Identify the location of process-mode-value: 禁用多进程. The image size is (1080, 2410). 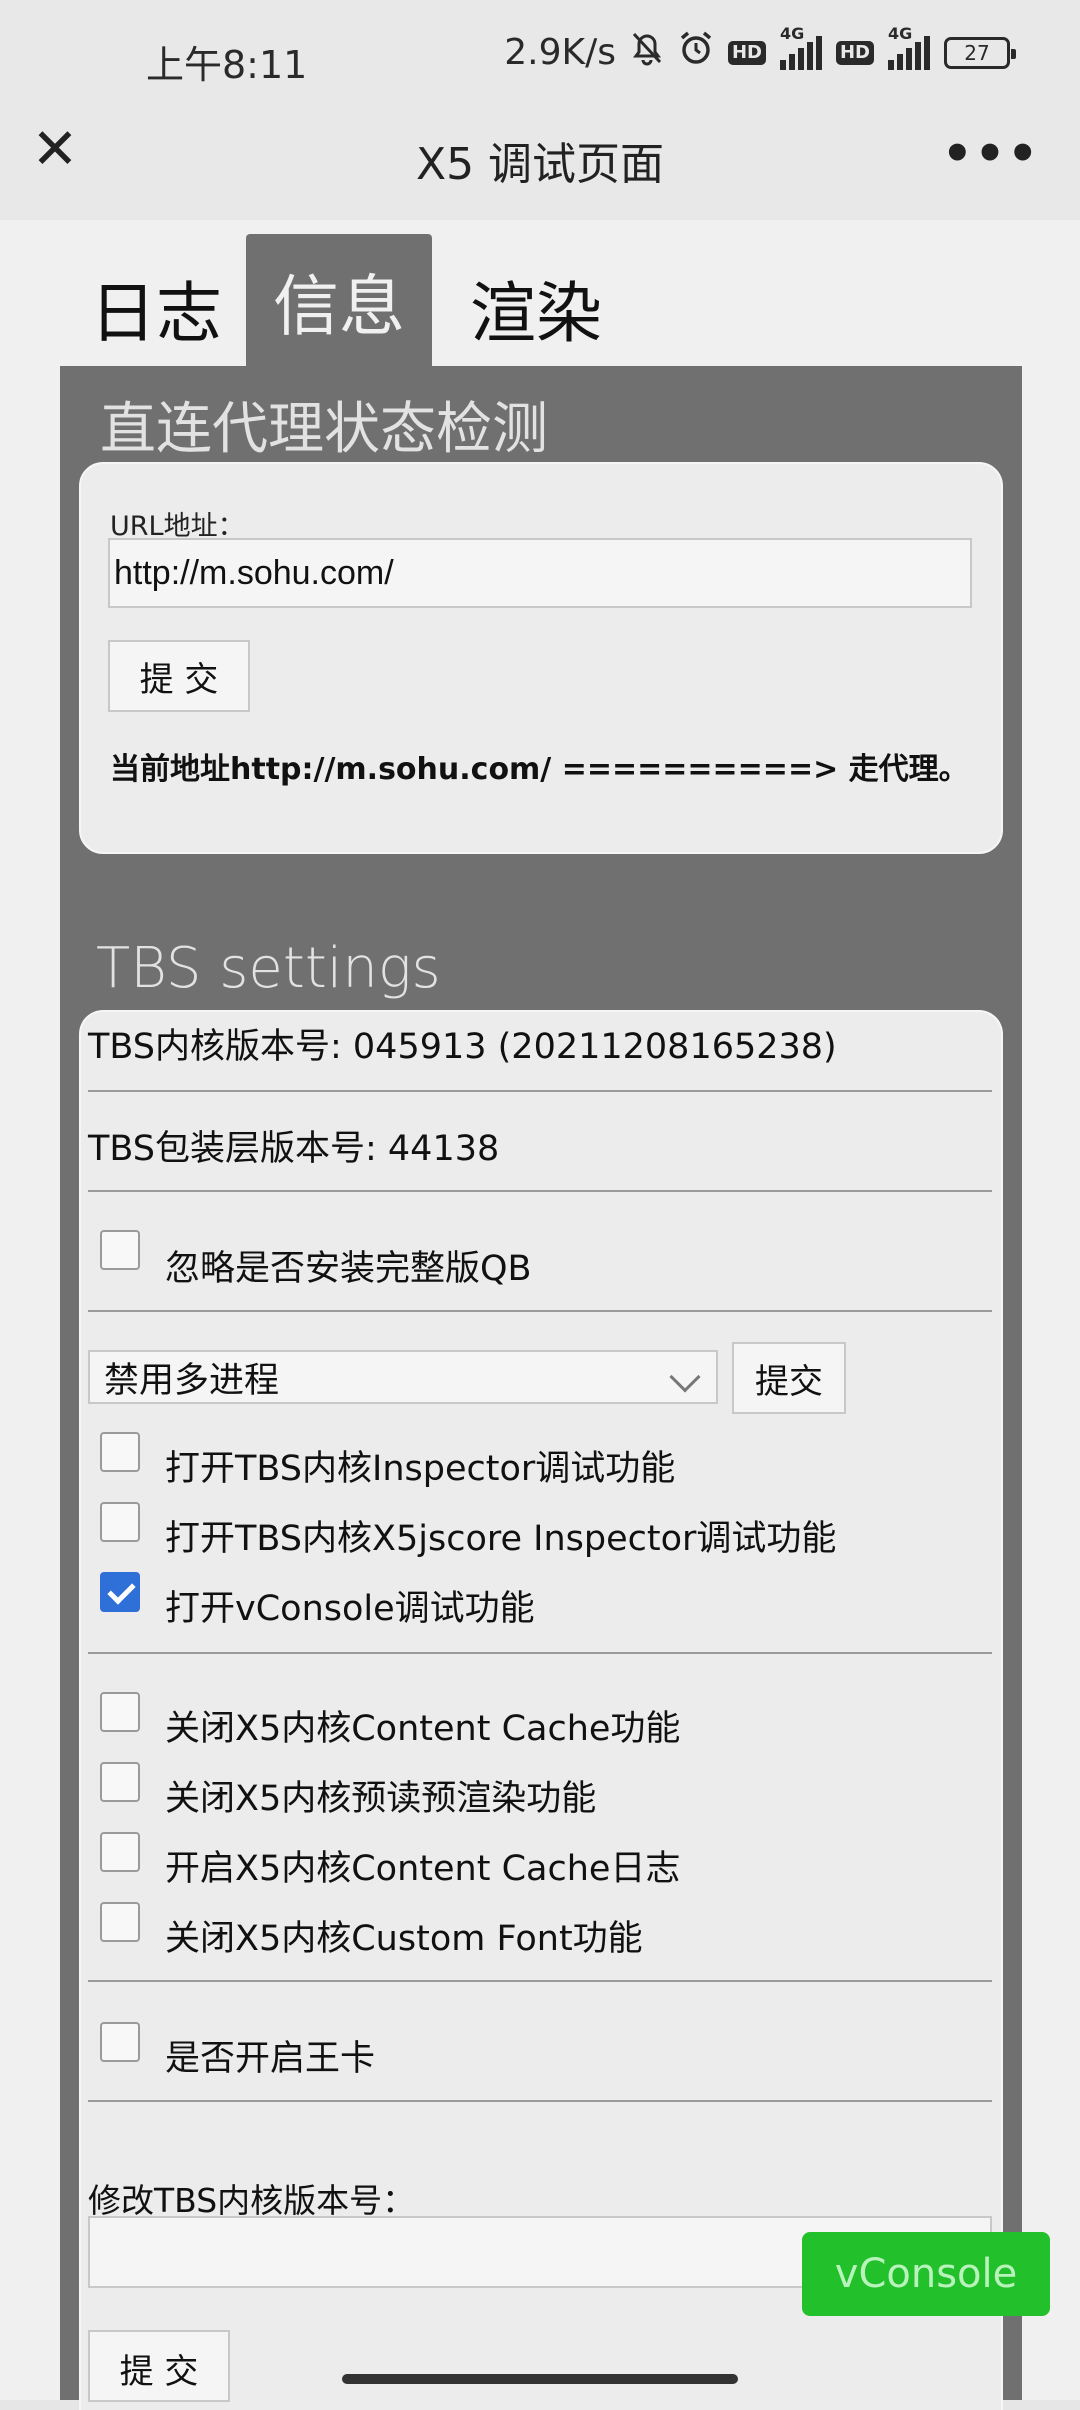
(192, 1380).